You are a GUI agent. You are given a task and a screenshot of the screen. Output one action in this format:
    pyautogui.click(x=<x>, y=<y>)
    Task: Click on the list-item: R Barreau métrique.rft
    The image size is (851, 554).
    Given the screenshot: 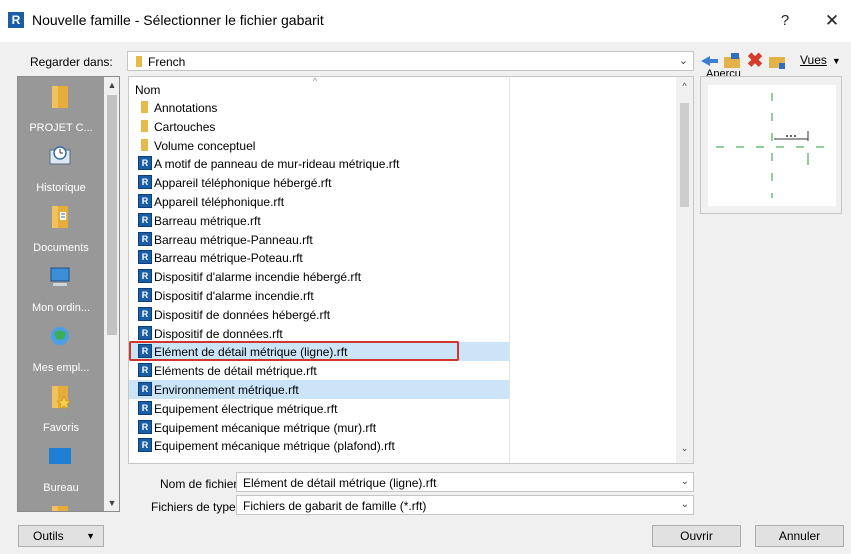 What is the action you would take?
    pyautogui.click(x=319, y=220)
    